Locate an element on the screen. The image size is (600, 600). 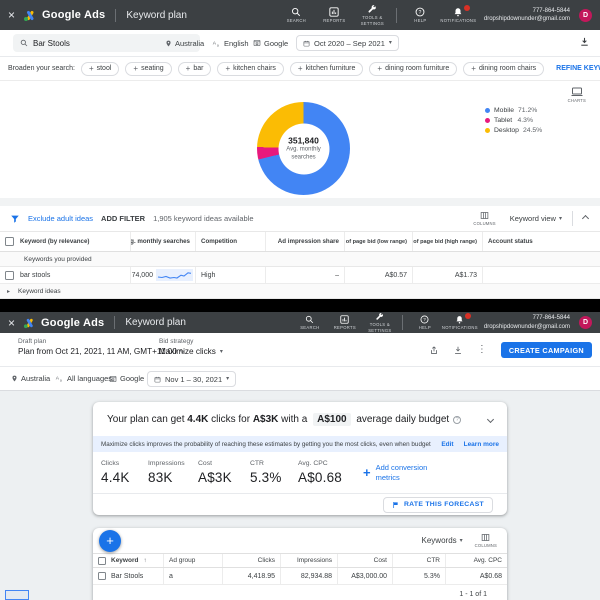
clicks-cell: 4,418.95 is located at coordinates (251, 576).